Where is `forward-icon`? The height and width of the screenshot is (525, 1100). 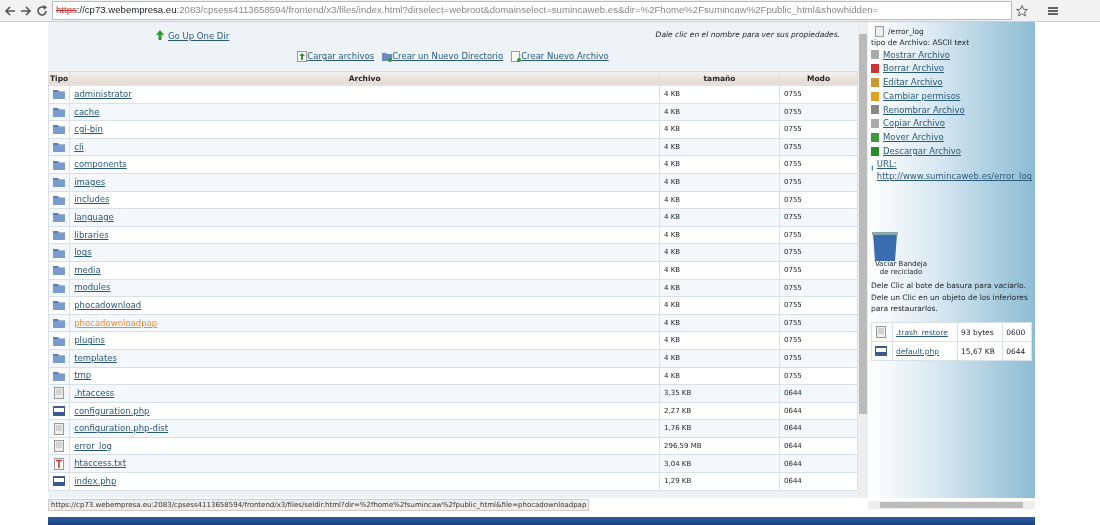 forward-icon is located at coordinates (26, 10).